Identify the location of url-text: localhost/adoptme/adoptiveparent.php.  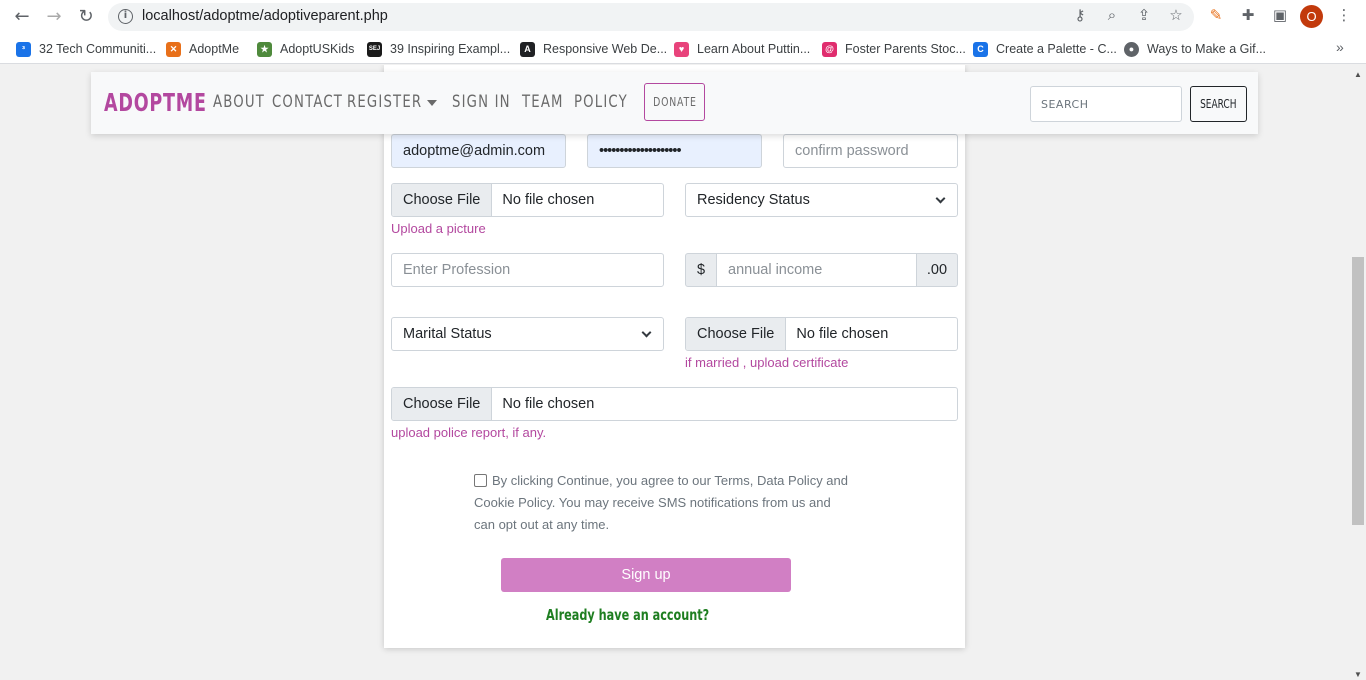
(265, 16).